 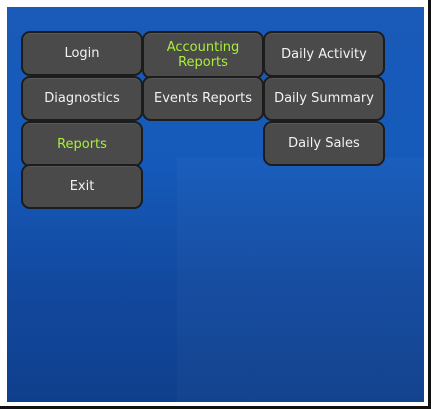 I want to click on reports-button-label: Reports, so click(x=82, y=144).